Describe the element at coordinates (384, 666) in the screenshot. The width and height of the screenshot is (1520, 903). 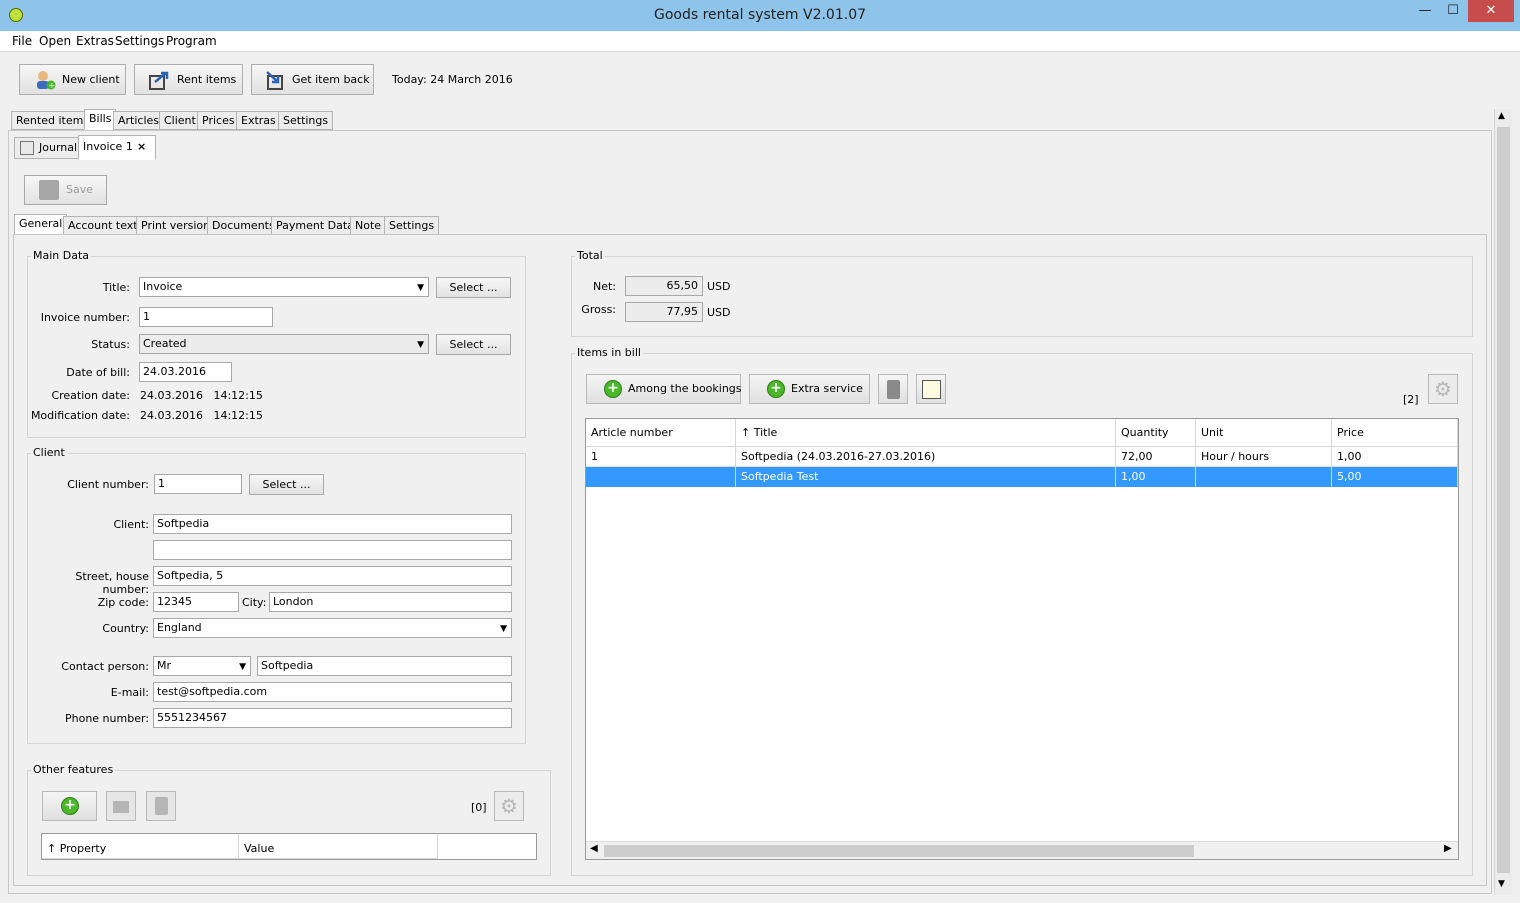
I see `contact-person-input: Softpedia` at that location.